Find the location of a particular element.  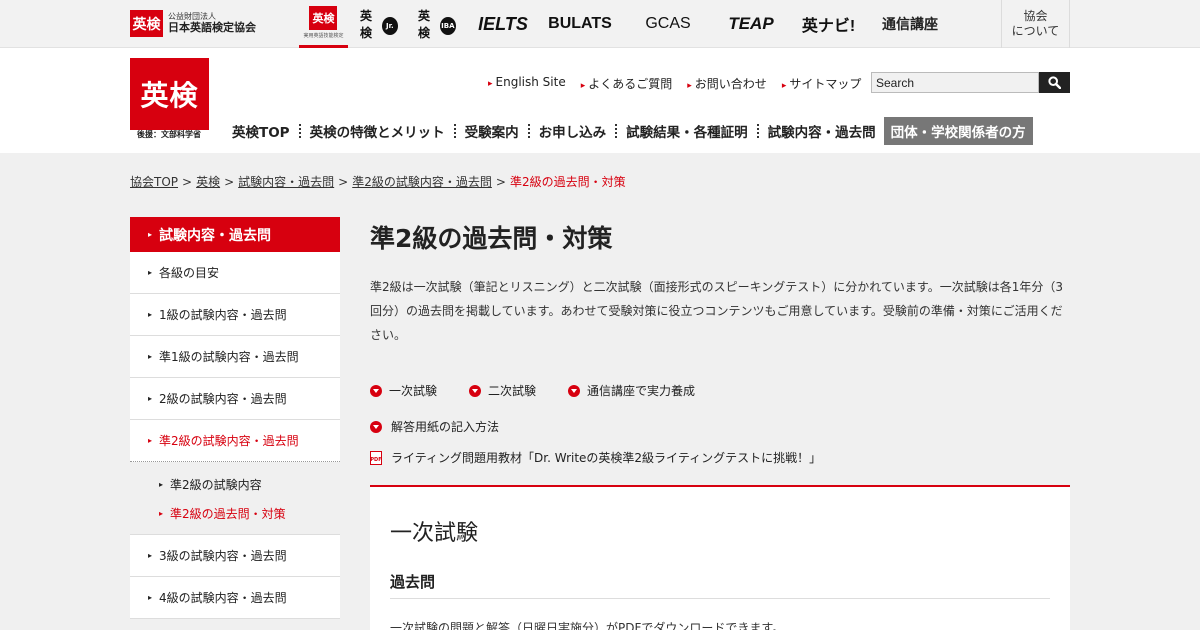

anchor-links: 一次試験 二次試験 通信講座で実力養成 is located at coordinates (720, 390).